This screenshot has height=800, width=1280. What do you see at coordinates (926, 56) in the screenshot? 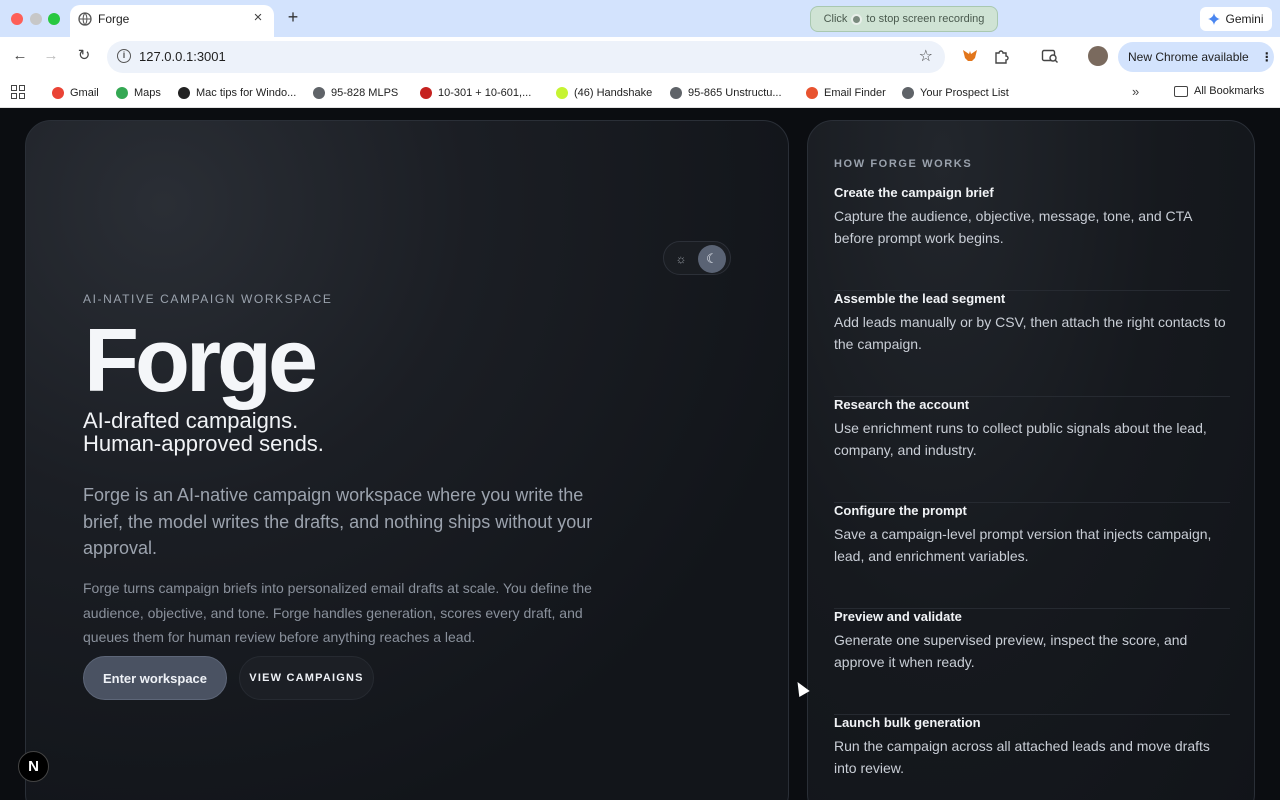
I see `bookmark-star-icon: ☆` at bounding box center [926, 56].